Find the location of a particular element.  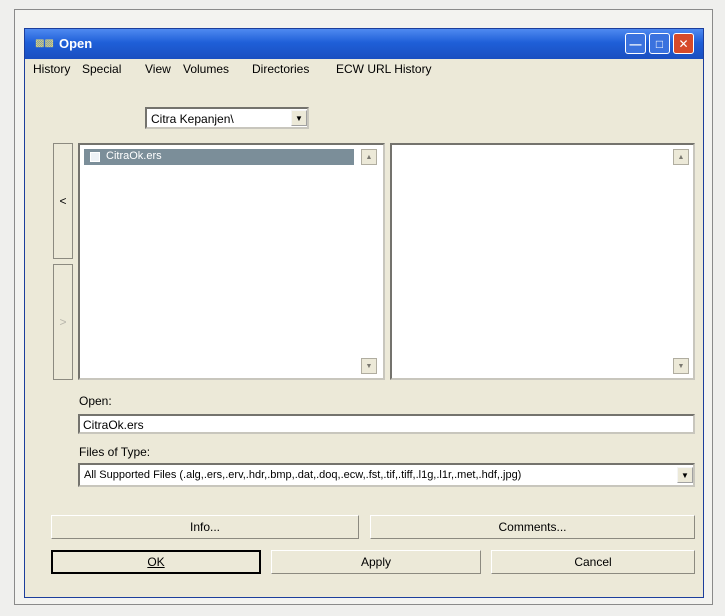

files-of-type-label: Files of Type: is located at coordinates (115, 452).